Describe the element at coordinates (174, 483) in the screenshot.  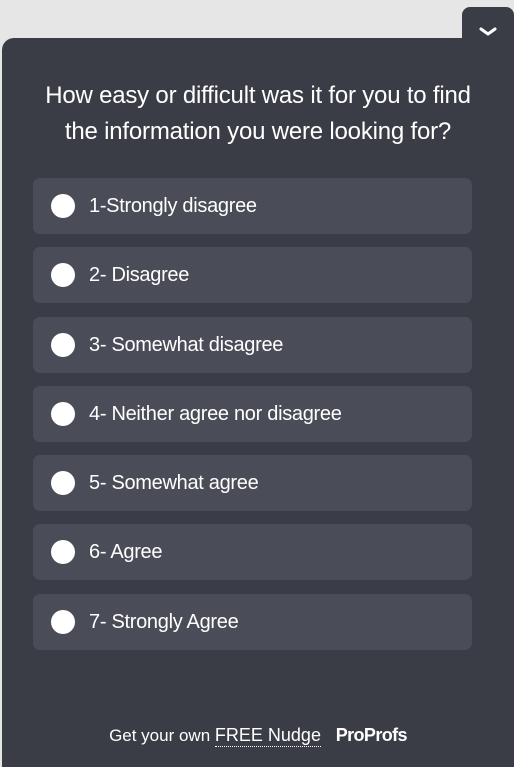
I see `option-label: 5- Somewhat agree` at that location.